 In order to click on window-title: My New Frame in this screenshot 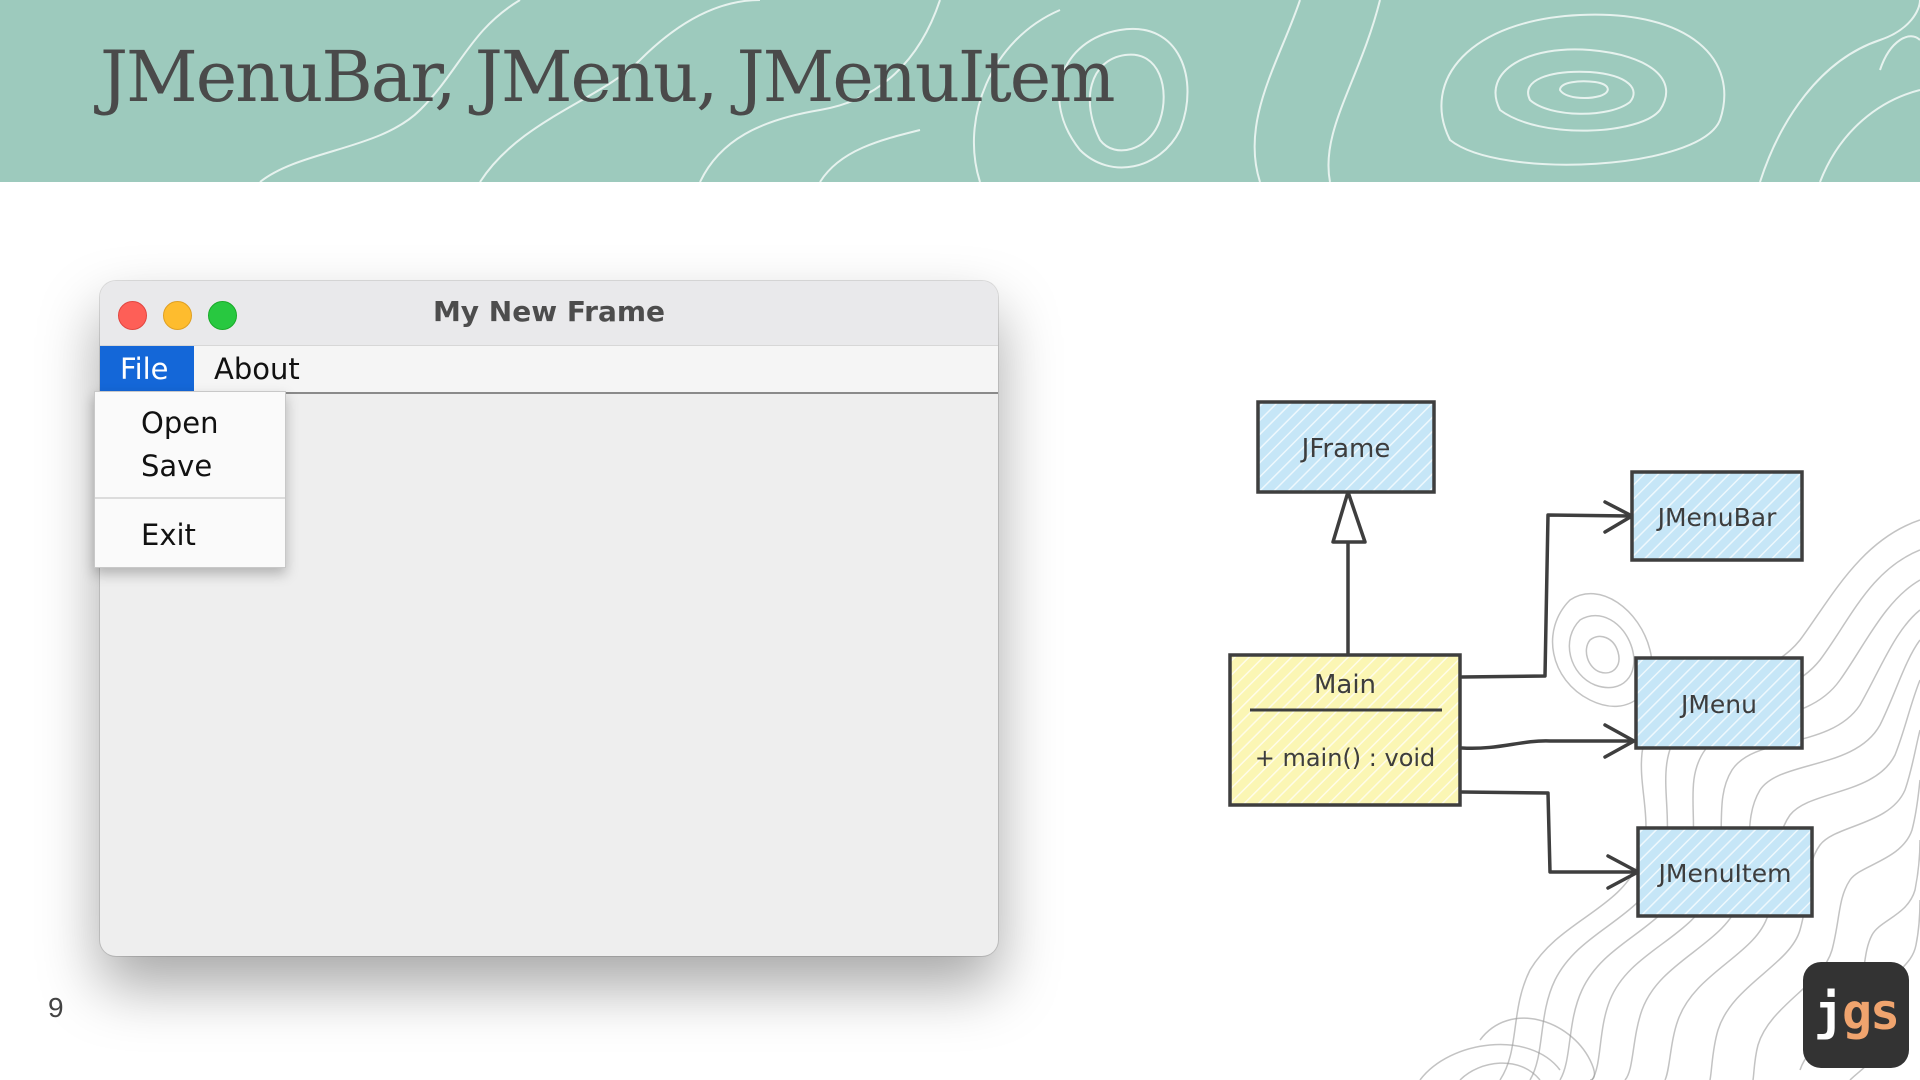, I will do `click(549, 311)`.